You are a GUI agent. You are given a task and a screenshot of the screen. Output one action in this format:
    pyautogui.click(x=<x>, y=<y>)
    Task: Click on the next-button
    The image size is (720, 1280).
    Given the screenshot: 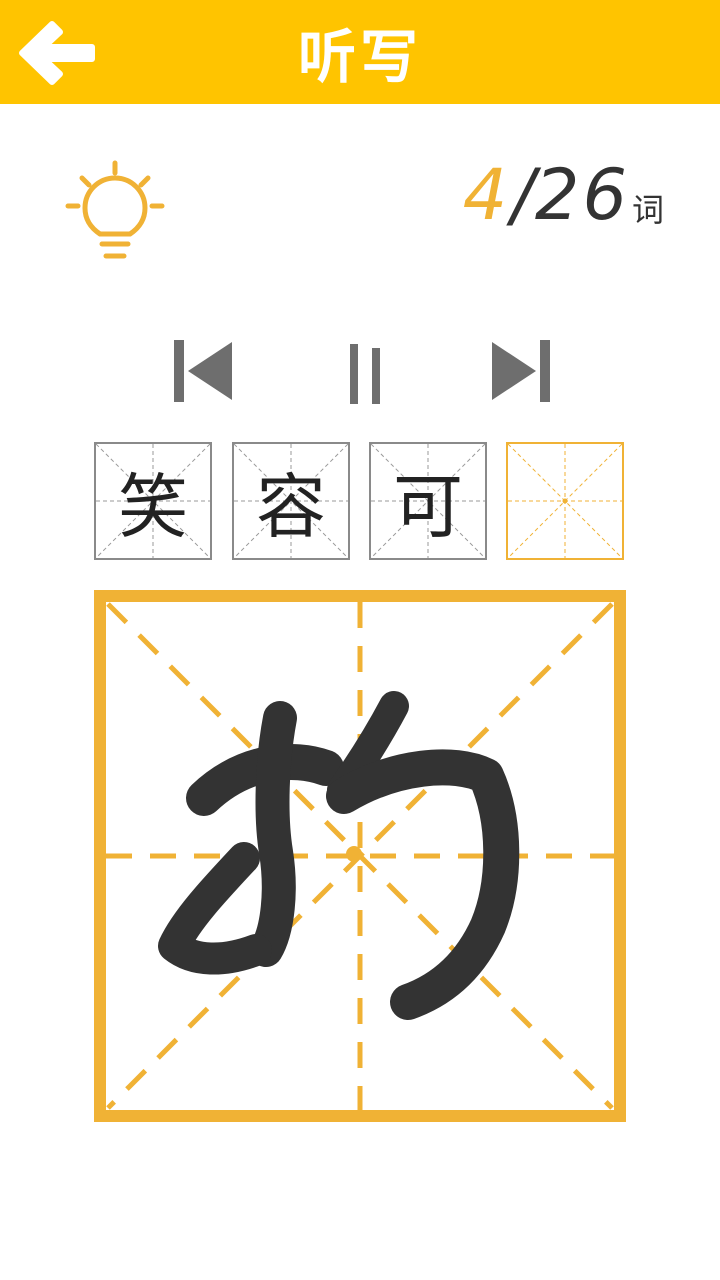 What is the action you would take?
    pyautogui.click(x=522, y=371)
    